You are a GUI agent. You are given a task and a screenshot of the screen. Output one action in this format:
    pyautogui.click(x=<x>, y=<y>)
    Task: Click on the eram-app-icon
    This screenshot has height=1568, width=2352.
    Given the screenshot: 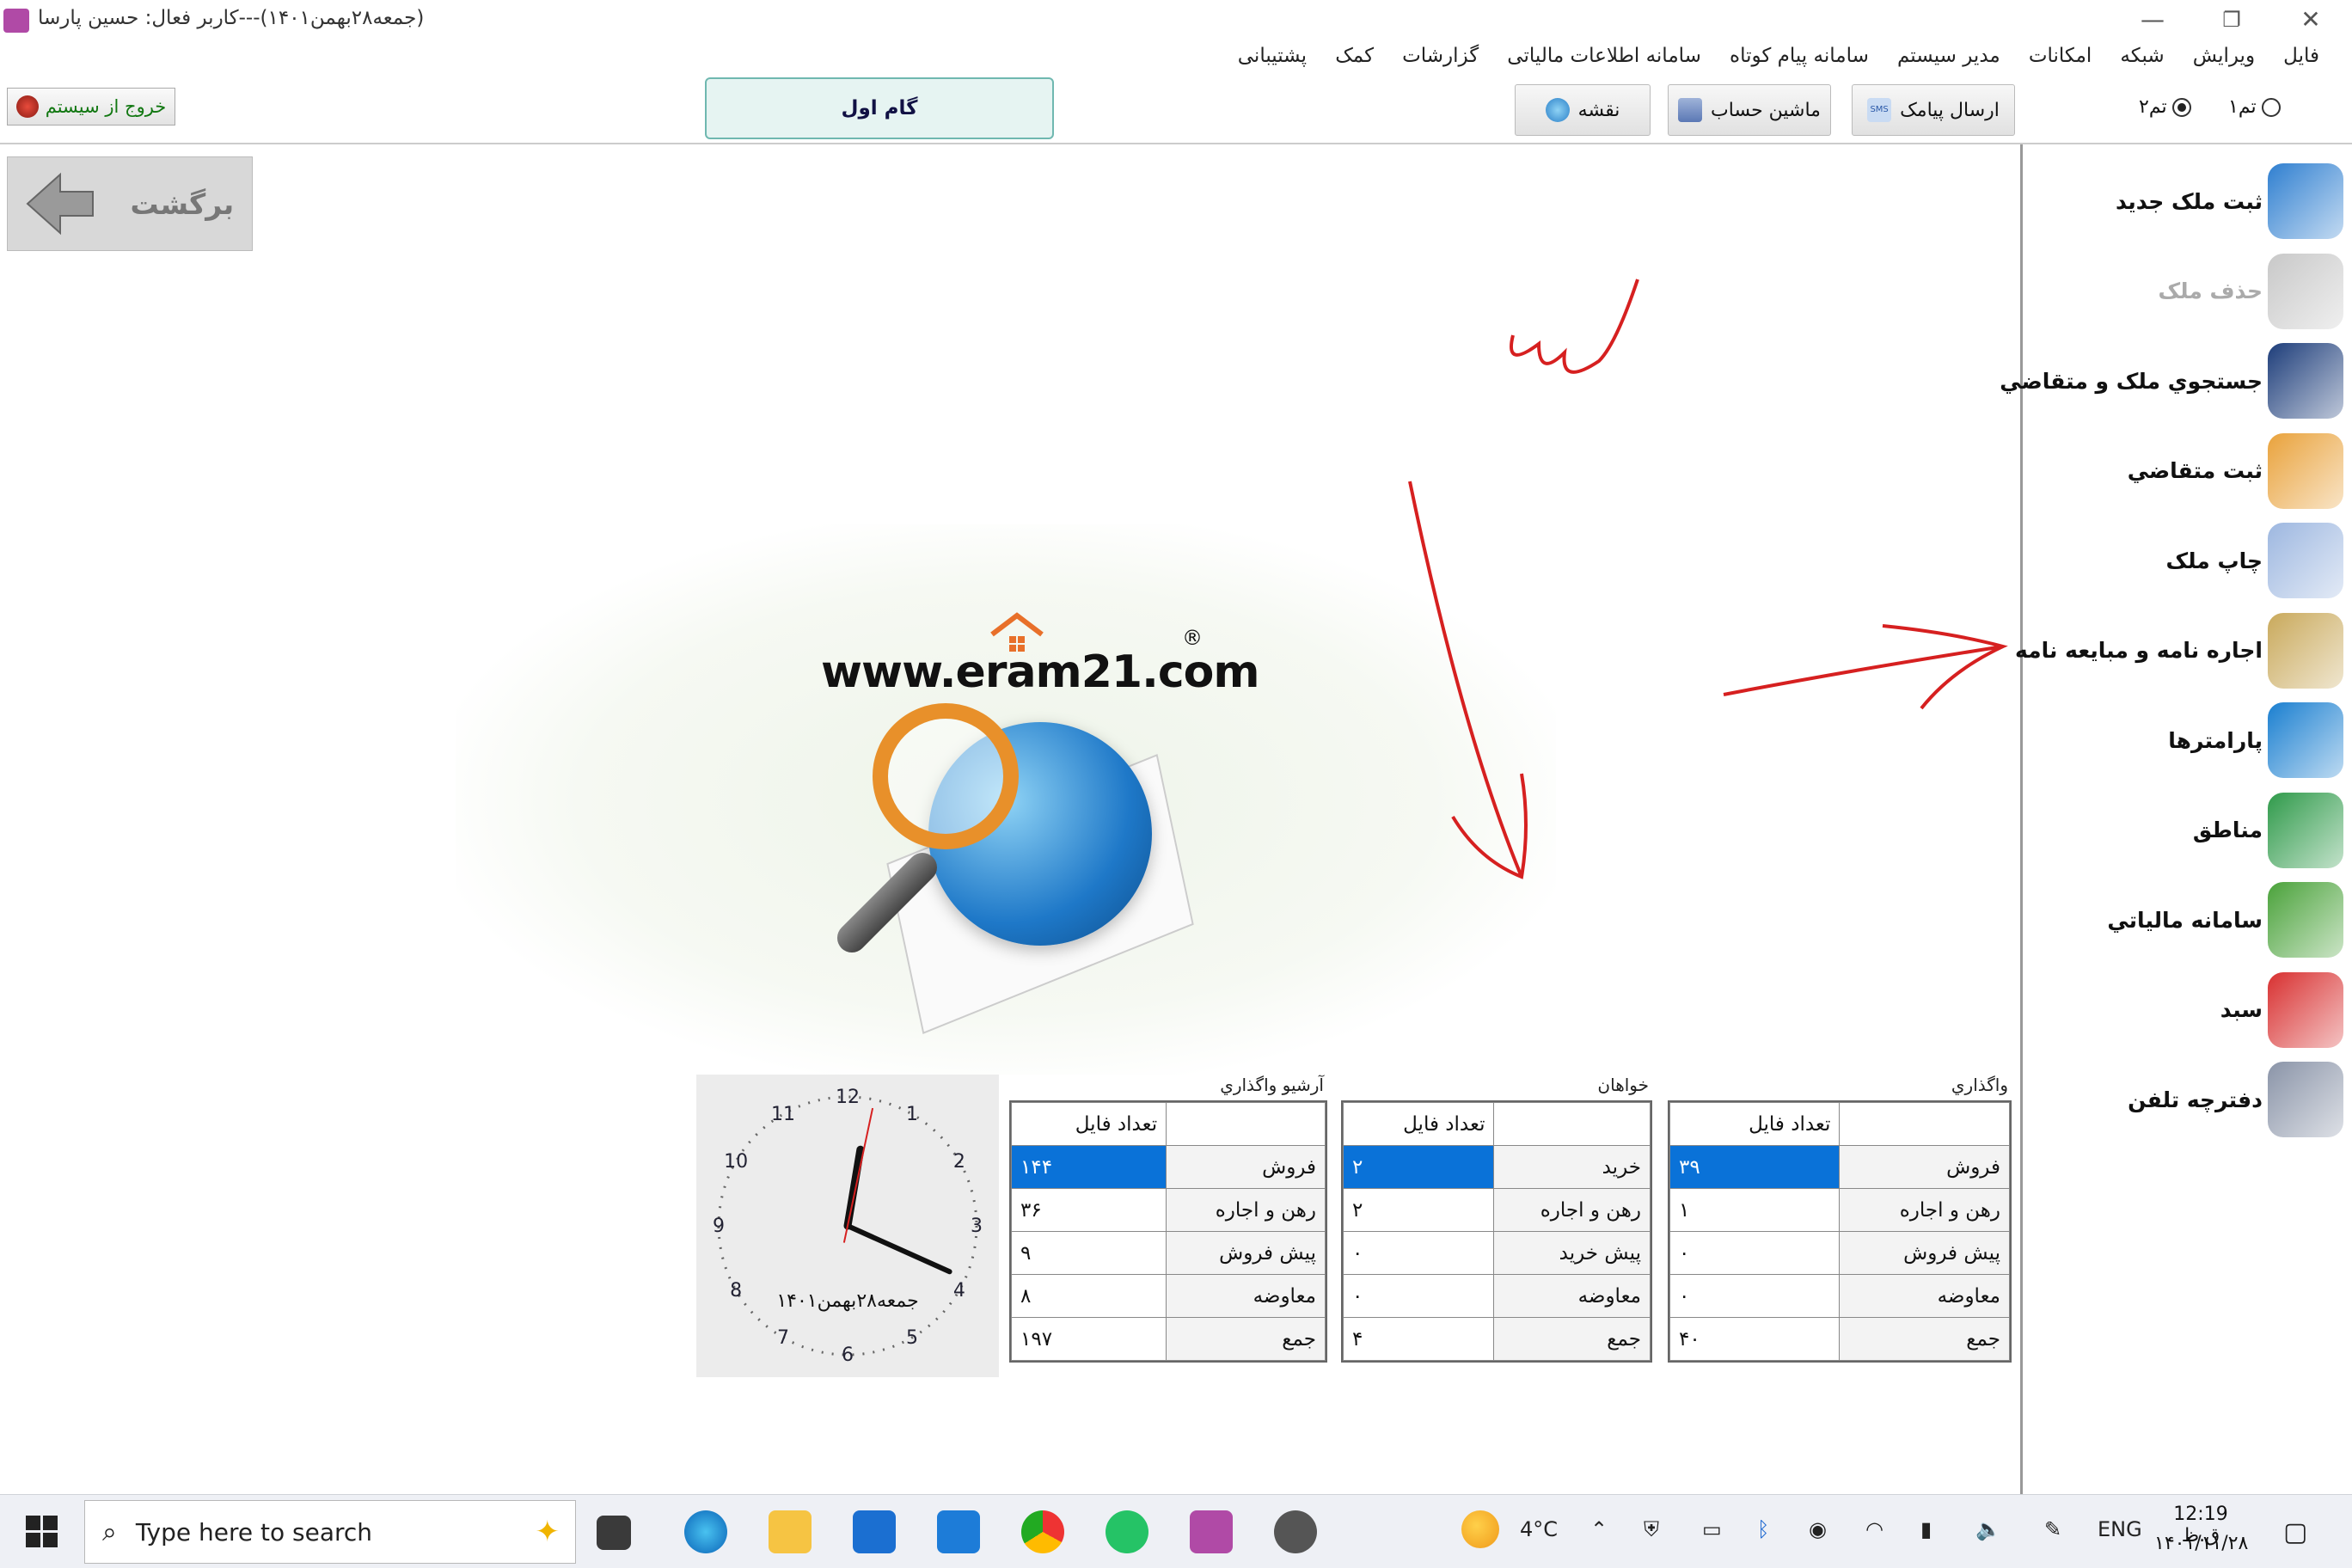 What is the action you would take?
    pyautogui.click(x=1211, y=1531)
    